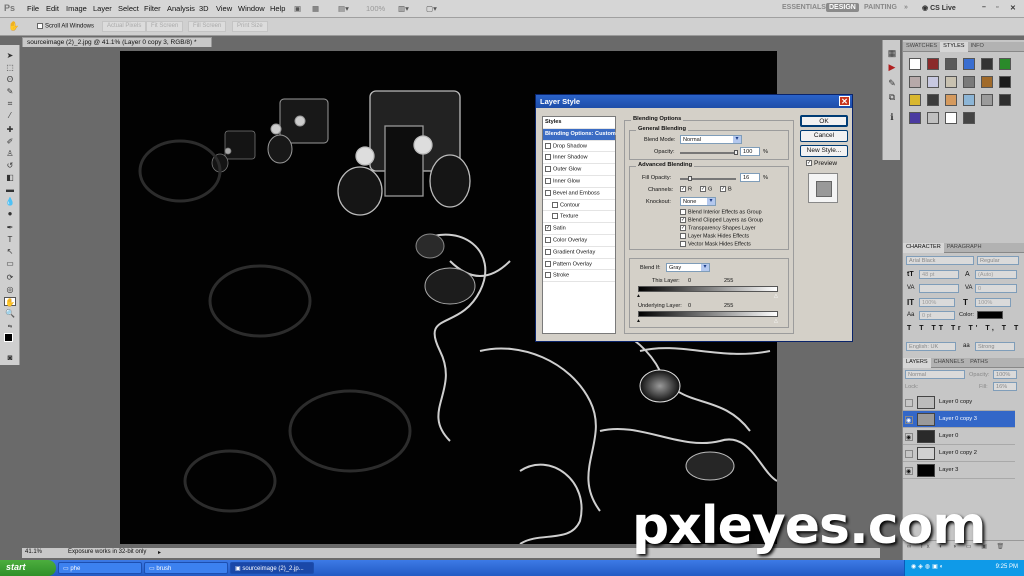 Image resolution: width=1024 pixels, height=576 pixels. Describe the element at coordinates (33, 8) in the screenshot. I see `menu-file: File` at that location.